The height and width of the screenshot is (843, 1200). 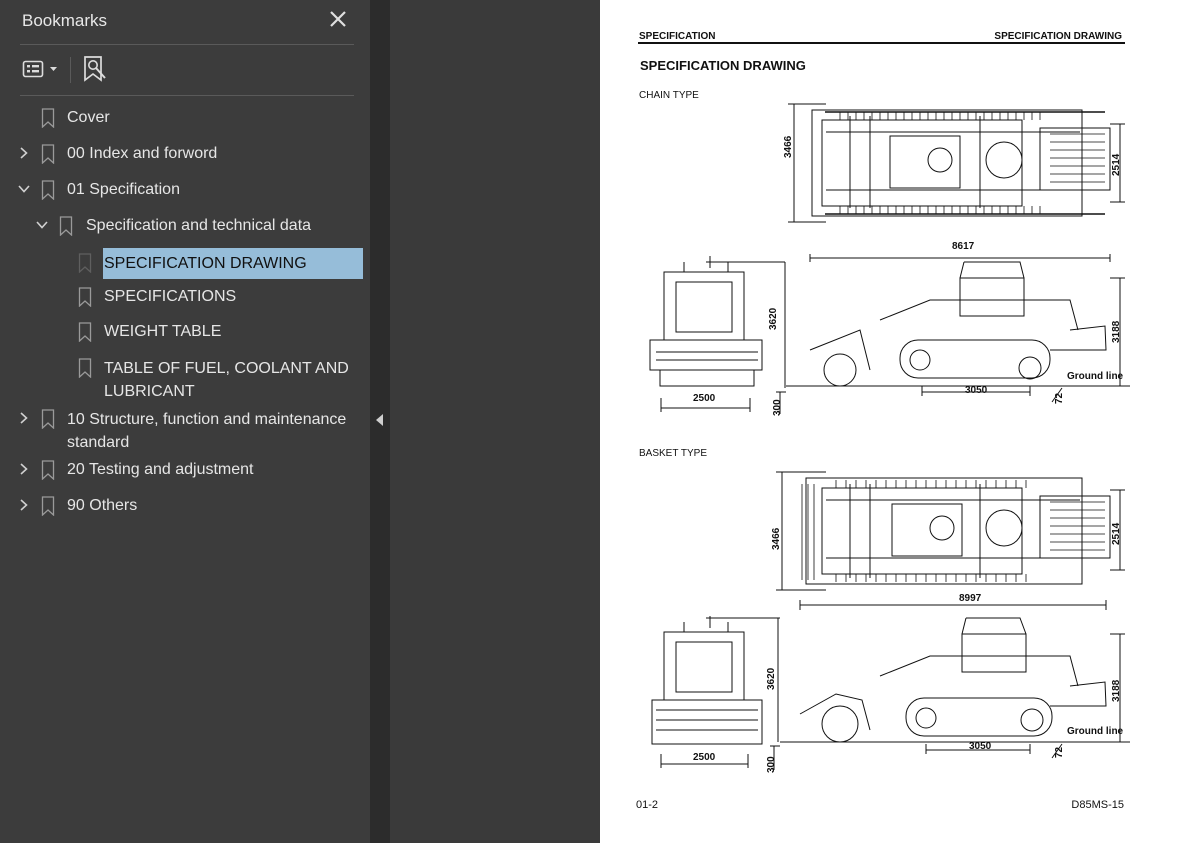 What do you see at coordinates (1059, 752) in the screenshot?
I see `basket-grouser: 72` at bounding box center [1059, 752].